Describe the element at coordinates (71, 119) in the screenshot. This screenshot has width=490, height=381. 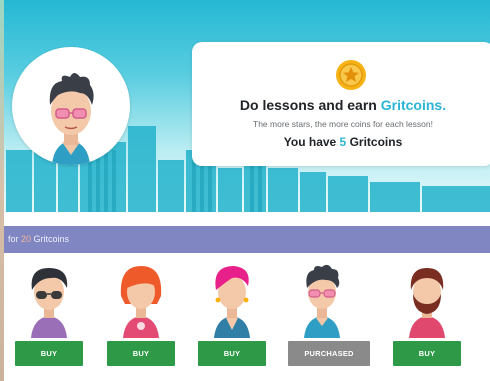
I see `profile-avatar-icon` at that location.